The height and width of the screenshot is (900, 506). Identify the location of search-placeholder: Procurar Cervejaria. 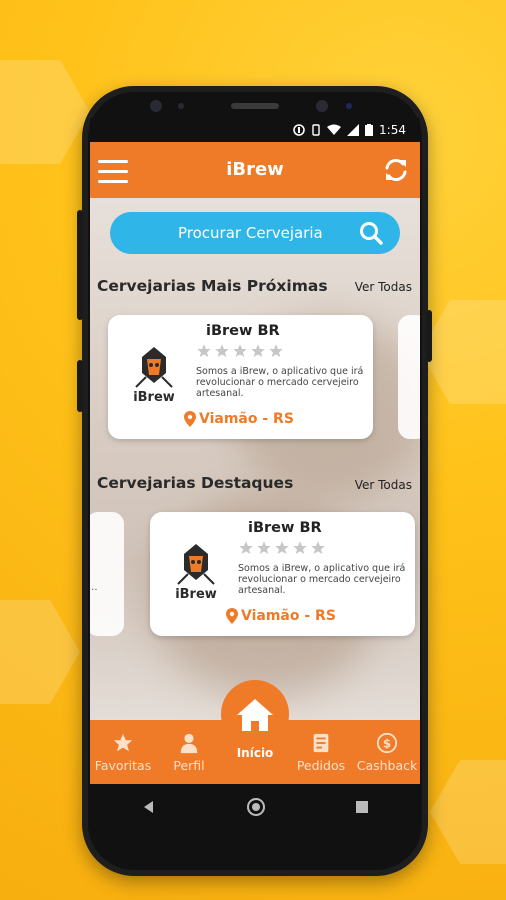
(250, 233).